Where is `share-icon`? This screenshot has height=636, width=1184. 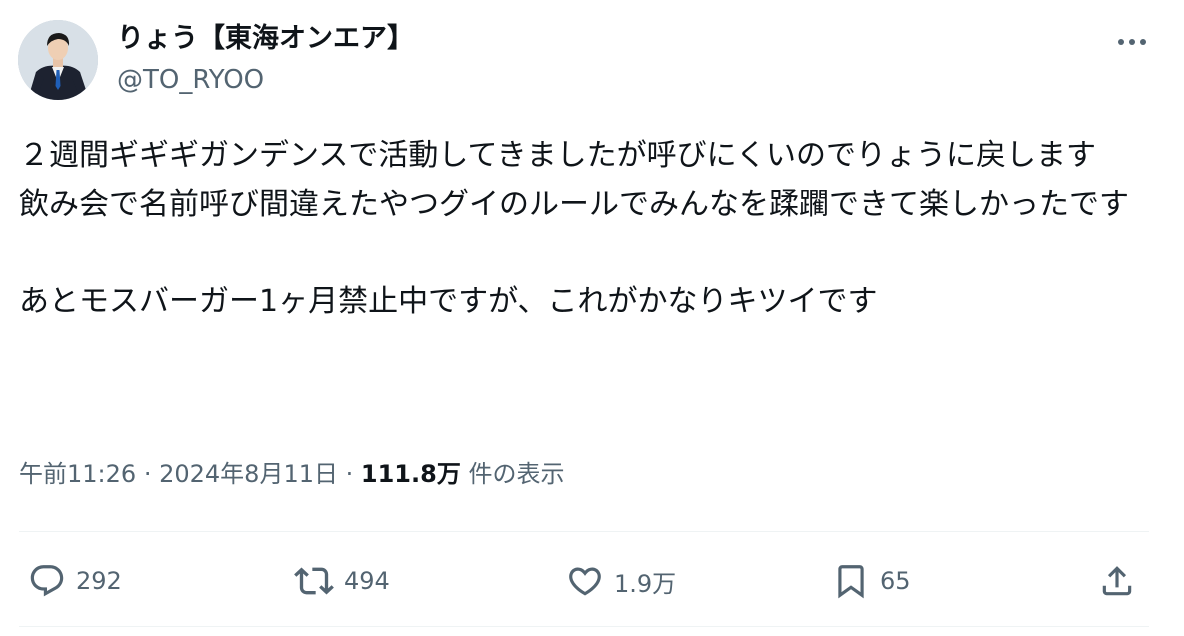
share-icon is located at coordinates (1117, 581).